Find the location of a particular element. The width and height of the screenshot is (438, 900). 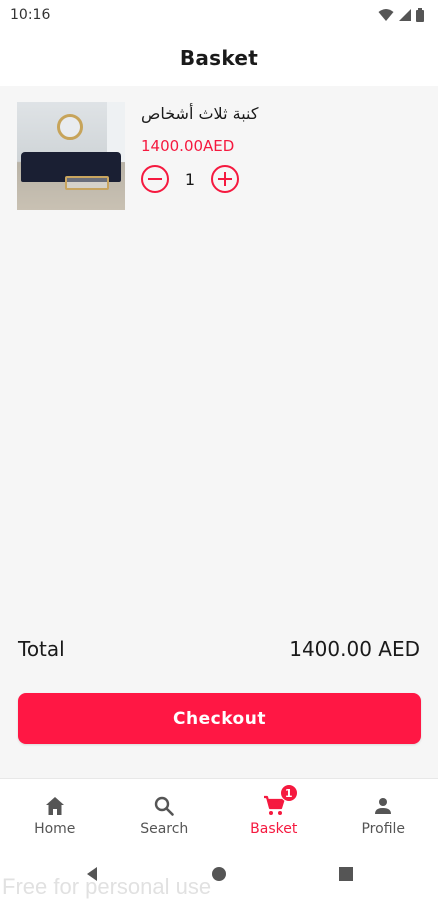

battery-icon is located at coordinates (420, 15).